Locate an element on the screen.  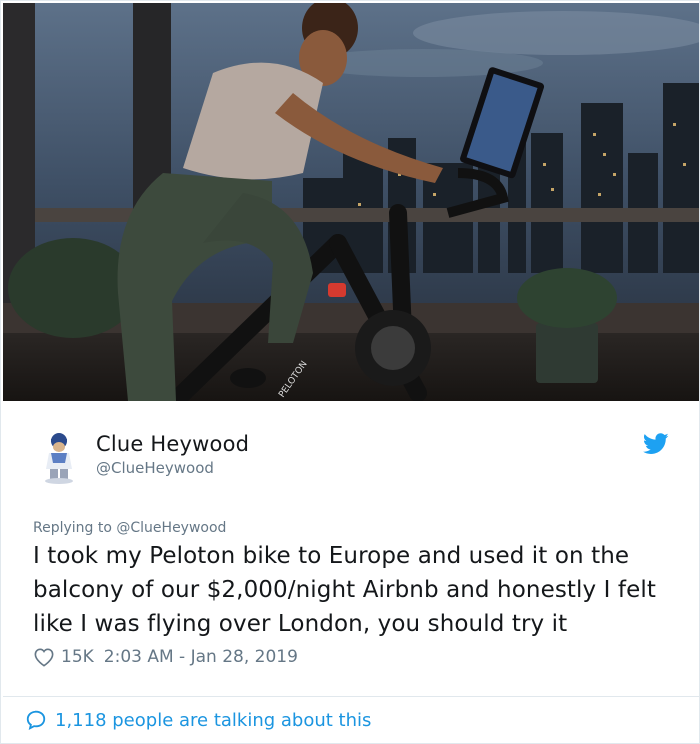
tweet-meta: 15K 2:03 AM - Jan 28, 2019 is located at coordinates (165, 657).